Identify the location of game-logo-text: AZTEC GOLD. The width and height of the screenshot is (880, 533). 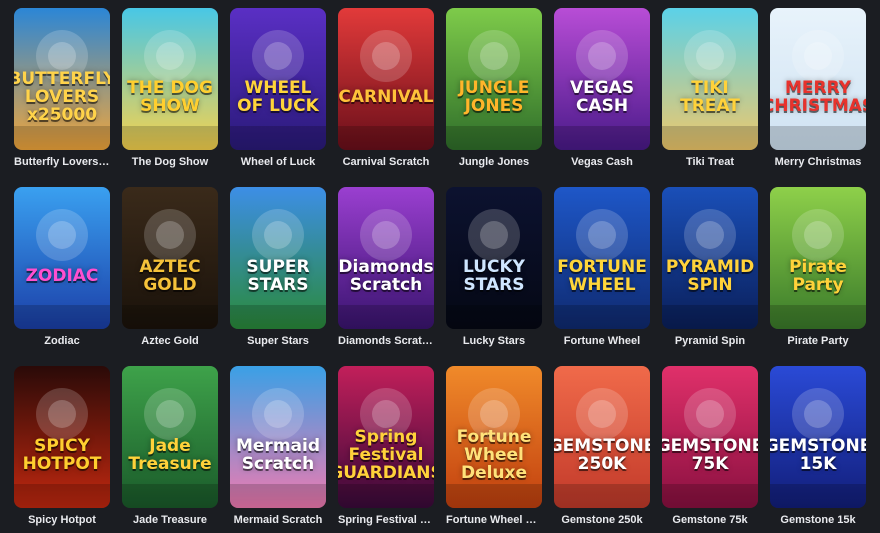
(170, 276).